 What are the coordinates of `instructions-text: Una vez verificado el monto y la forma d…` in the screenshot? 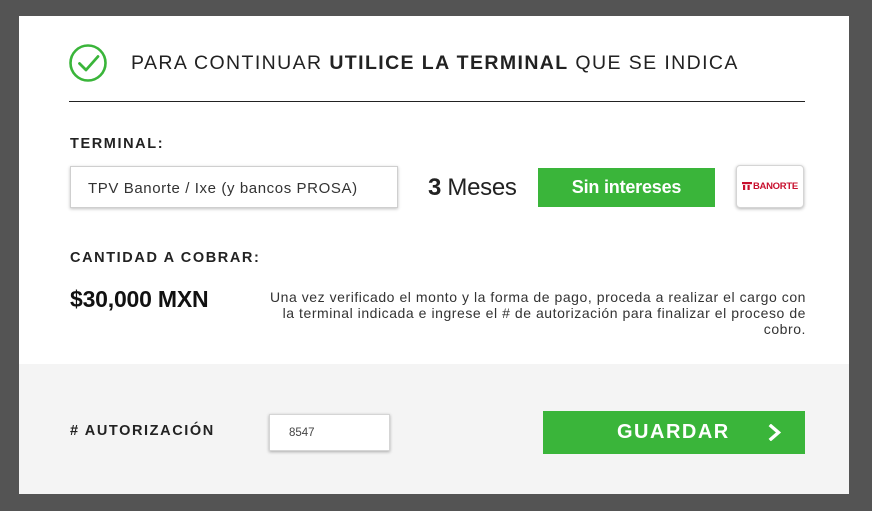 It's located at (537, 313).